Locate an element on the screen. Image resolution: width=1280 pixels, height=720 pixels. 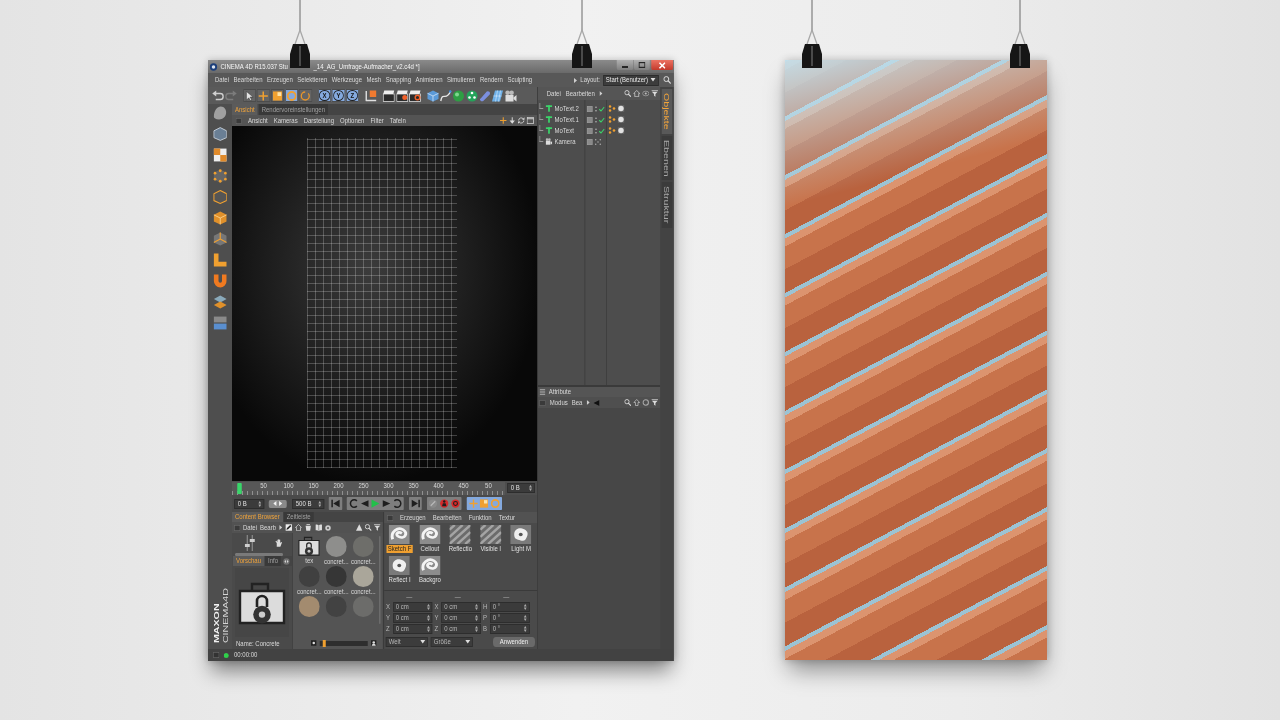
horizontal-scrollbar is located at coordinates (259, 554).